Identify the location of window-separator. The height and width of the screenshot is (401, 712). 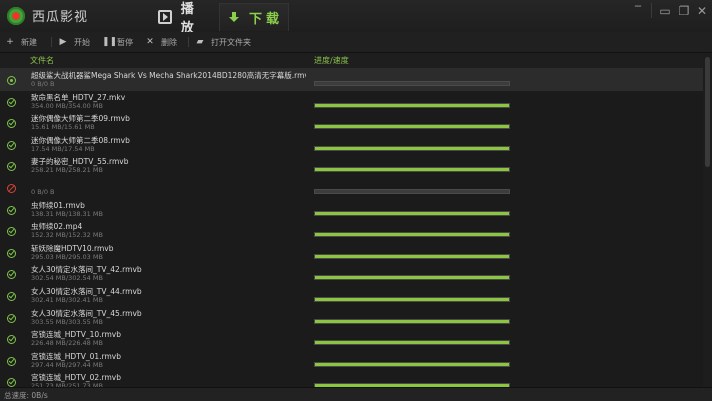
(651, 10).